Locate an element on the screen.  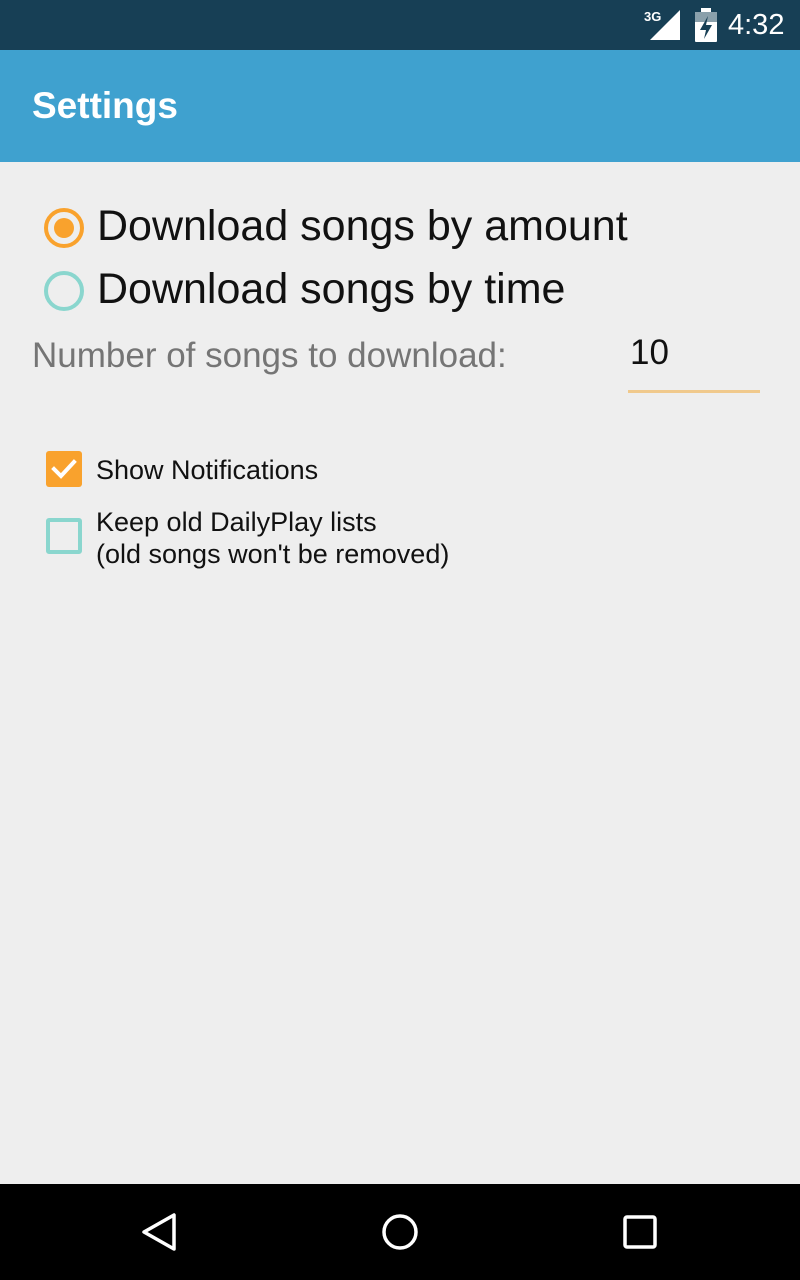
back-icon is located at coordinates (159, 1232).